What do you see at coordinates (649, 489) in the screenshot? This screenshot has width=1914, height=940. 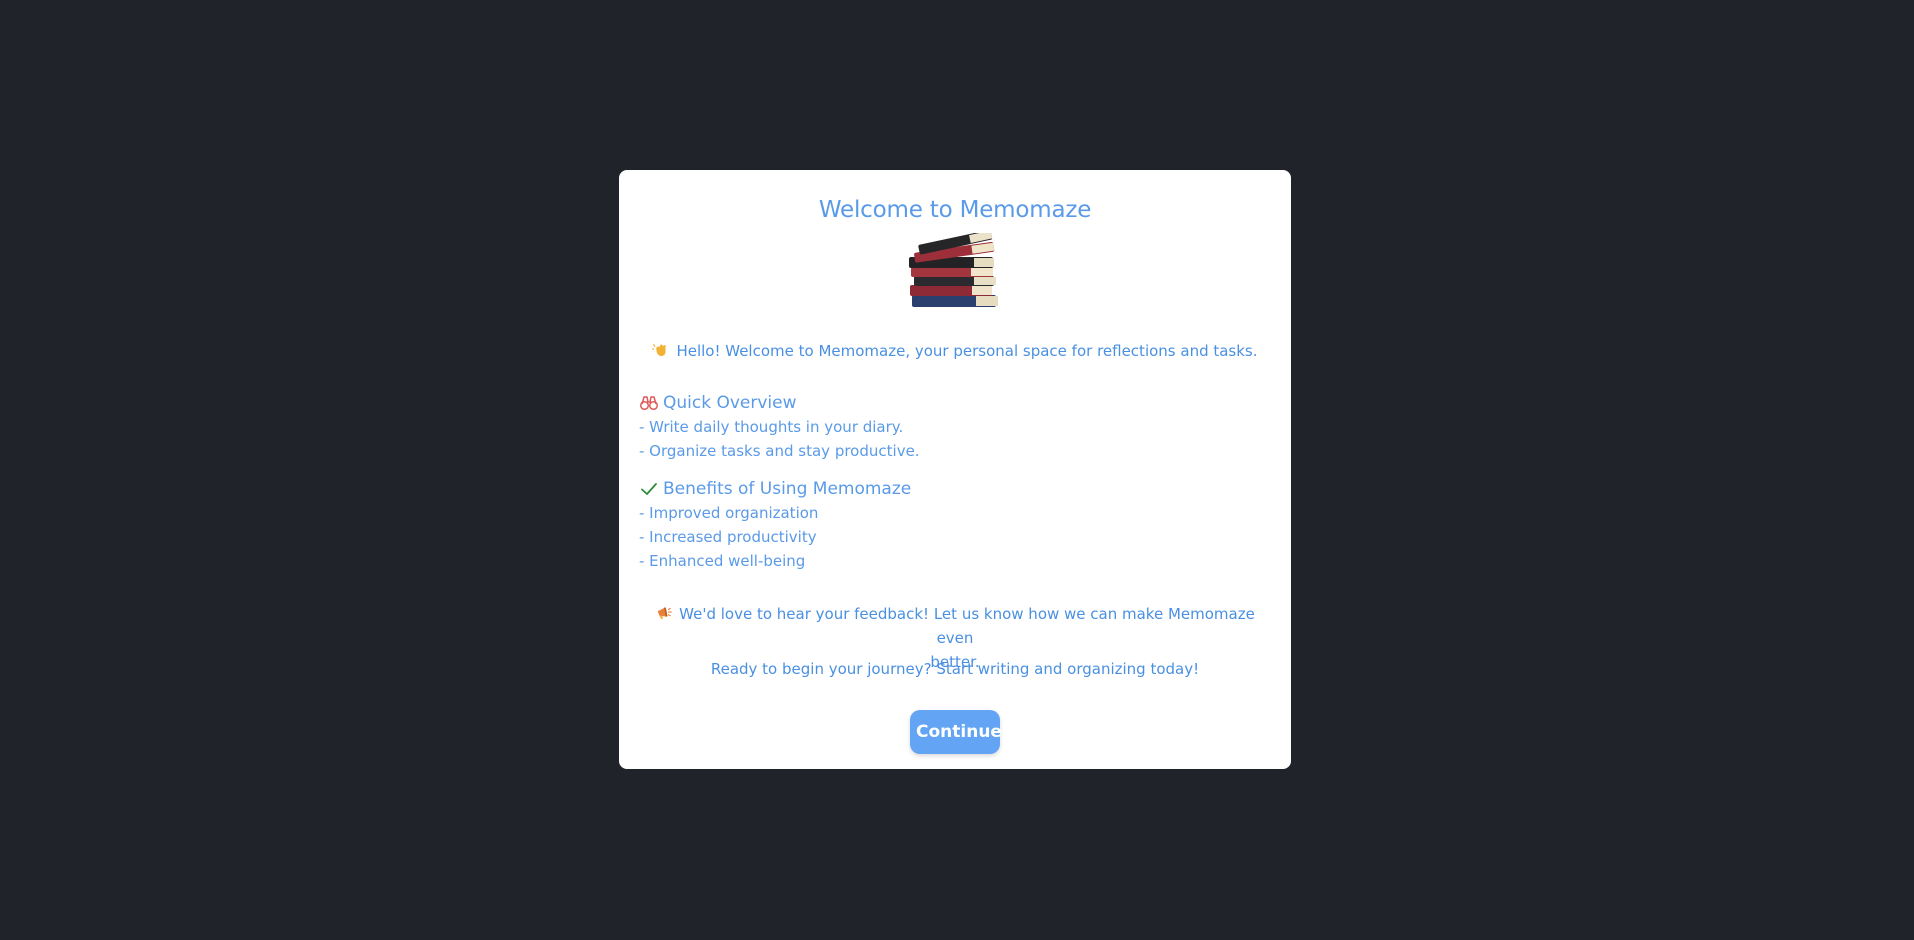 I see `check-icon` at bounding box center [649, 489].